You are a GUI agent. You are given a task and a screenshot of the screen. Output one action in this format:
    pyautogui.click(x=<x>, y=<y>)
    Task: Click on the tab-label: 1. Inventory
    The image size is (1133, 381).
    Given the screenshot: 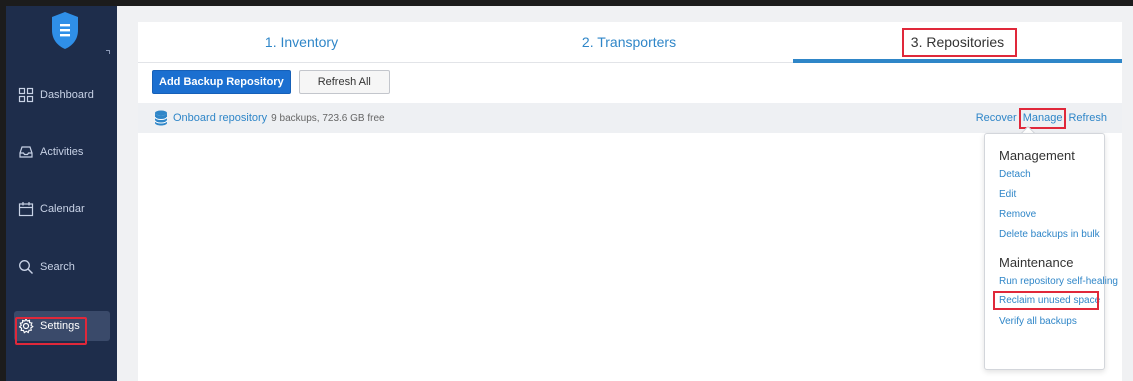 What is the action you would take?
    pyautogui.click(x=301, y=42)
    